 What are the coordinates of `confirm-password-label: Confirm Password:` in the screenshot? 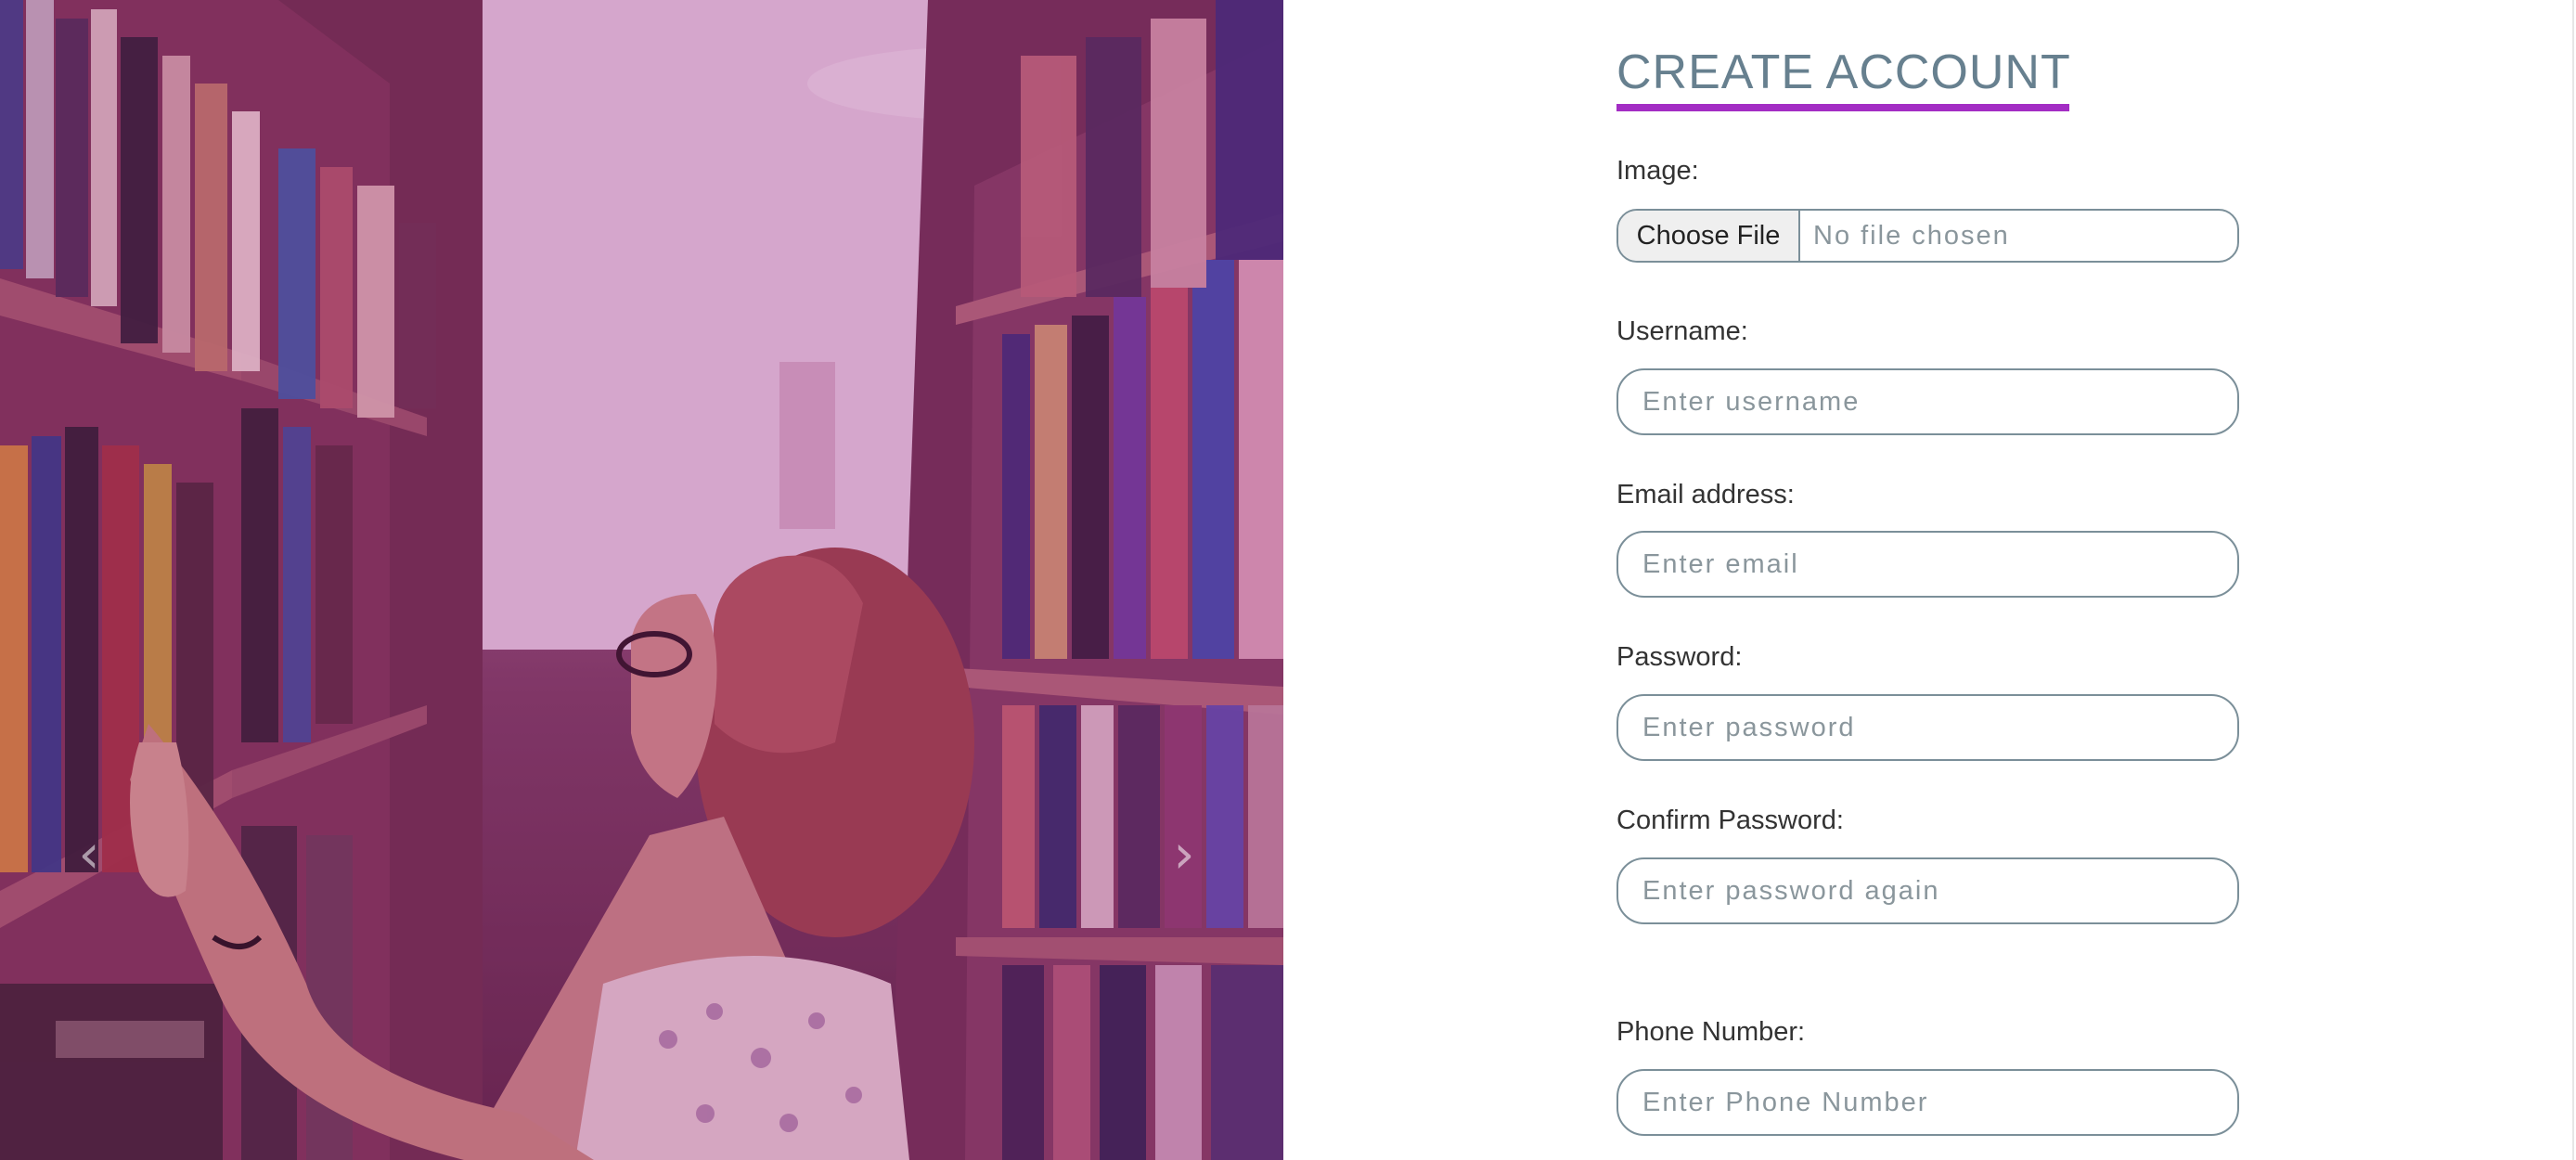 It's located at (1730, 821).